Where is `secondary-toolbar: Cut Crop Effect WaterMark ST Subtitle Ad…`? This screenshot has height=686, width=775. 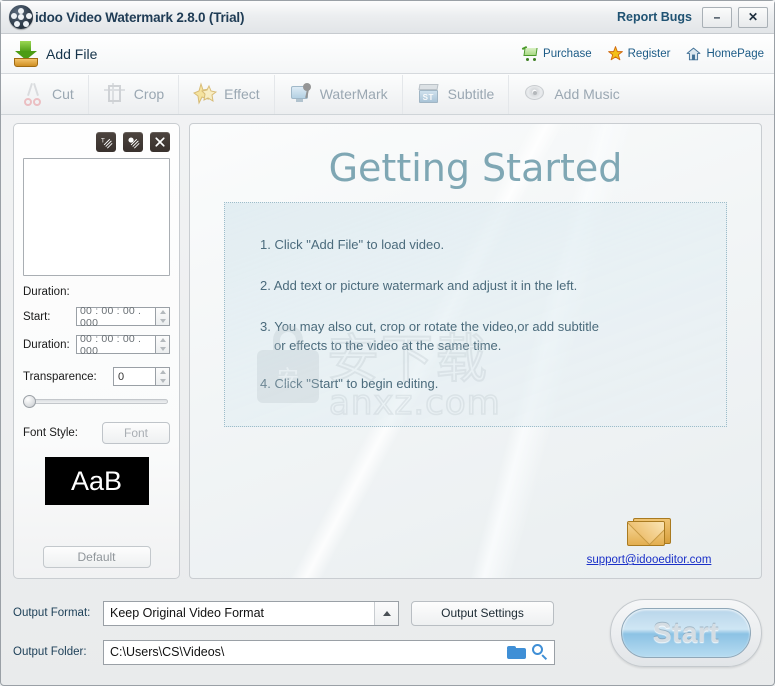 secondary-toolbar: Cut Crop Effect WaterMark ST Subtitle Ad… is located at coordinates (387, 94).